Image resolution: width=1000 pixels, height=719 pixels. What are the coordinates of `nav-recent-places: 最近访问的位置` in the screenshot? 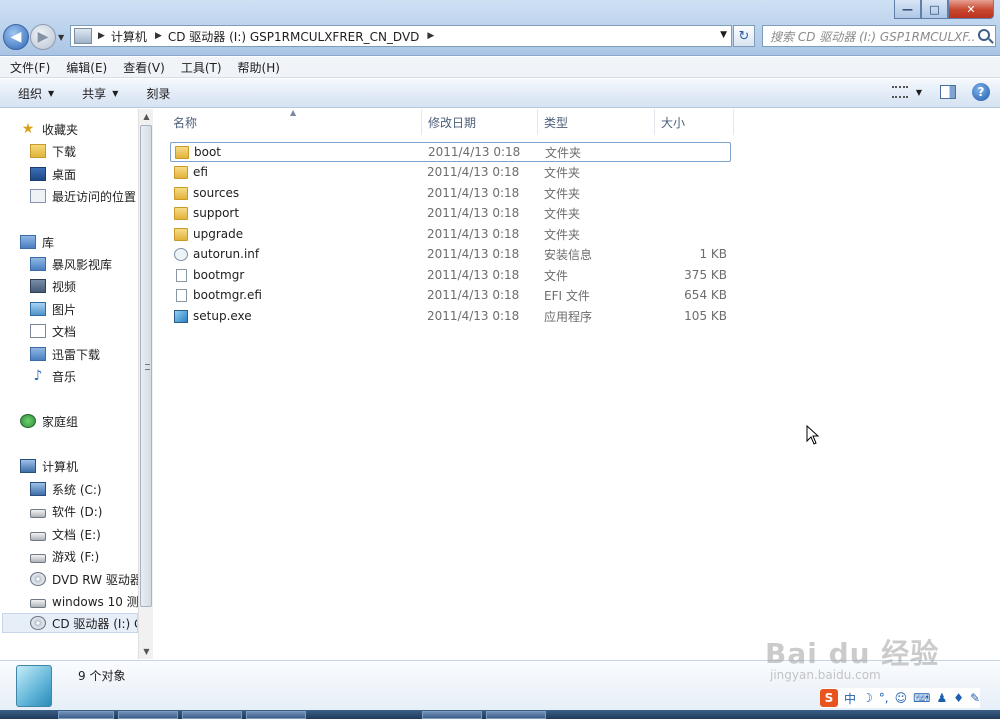 It's located at (83, 196).